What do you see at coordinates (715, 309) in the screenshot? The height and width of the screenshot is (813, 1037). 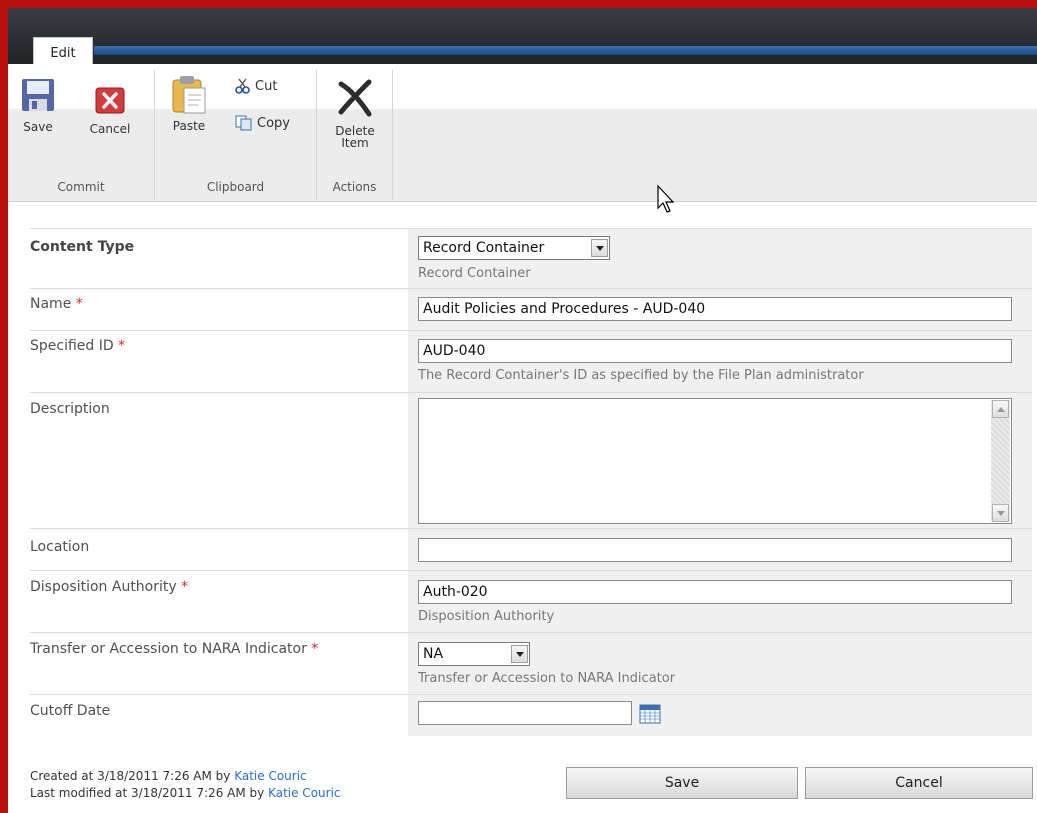 I see `name-input: Audit Policies and Procedures - AUD-040` at bounding box center [715, 309].